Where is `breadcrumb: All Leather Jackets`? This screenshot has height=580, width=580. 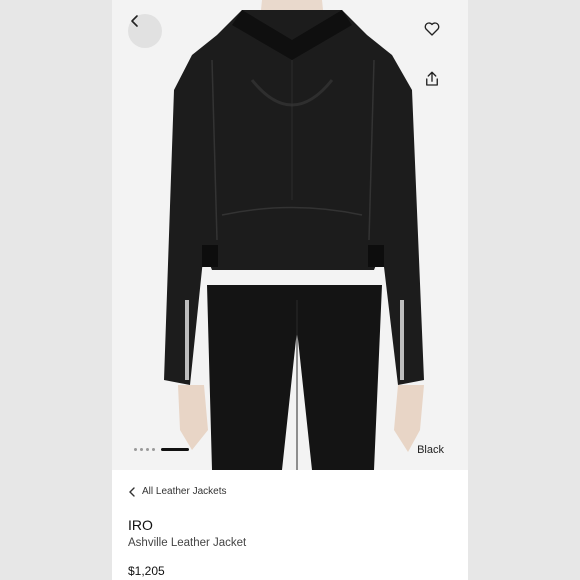
breadcrumb: All Leather Jackets is located at coordinates (177, 491).